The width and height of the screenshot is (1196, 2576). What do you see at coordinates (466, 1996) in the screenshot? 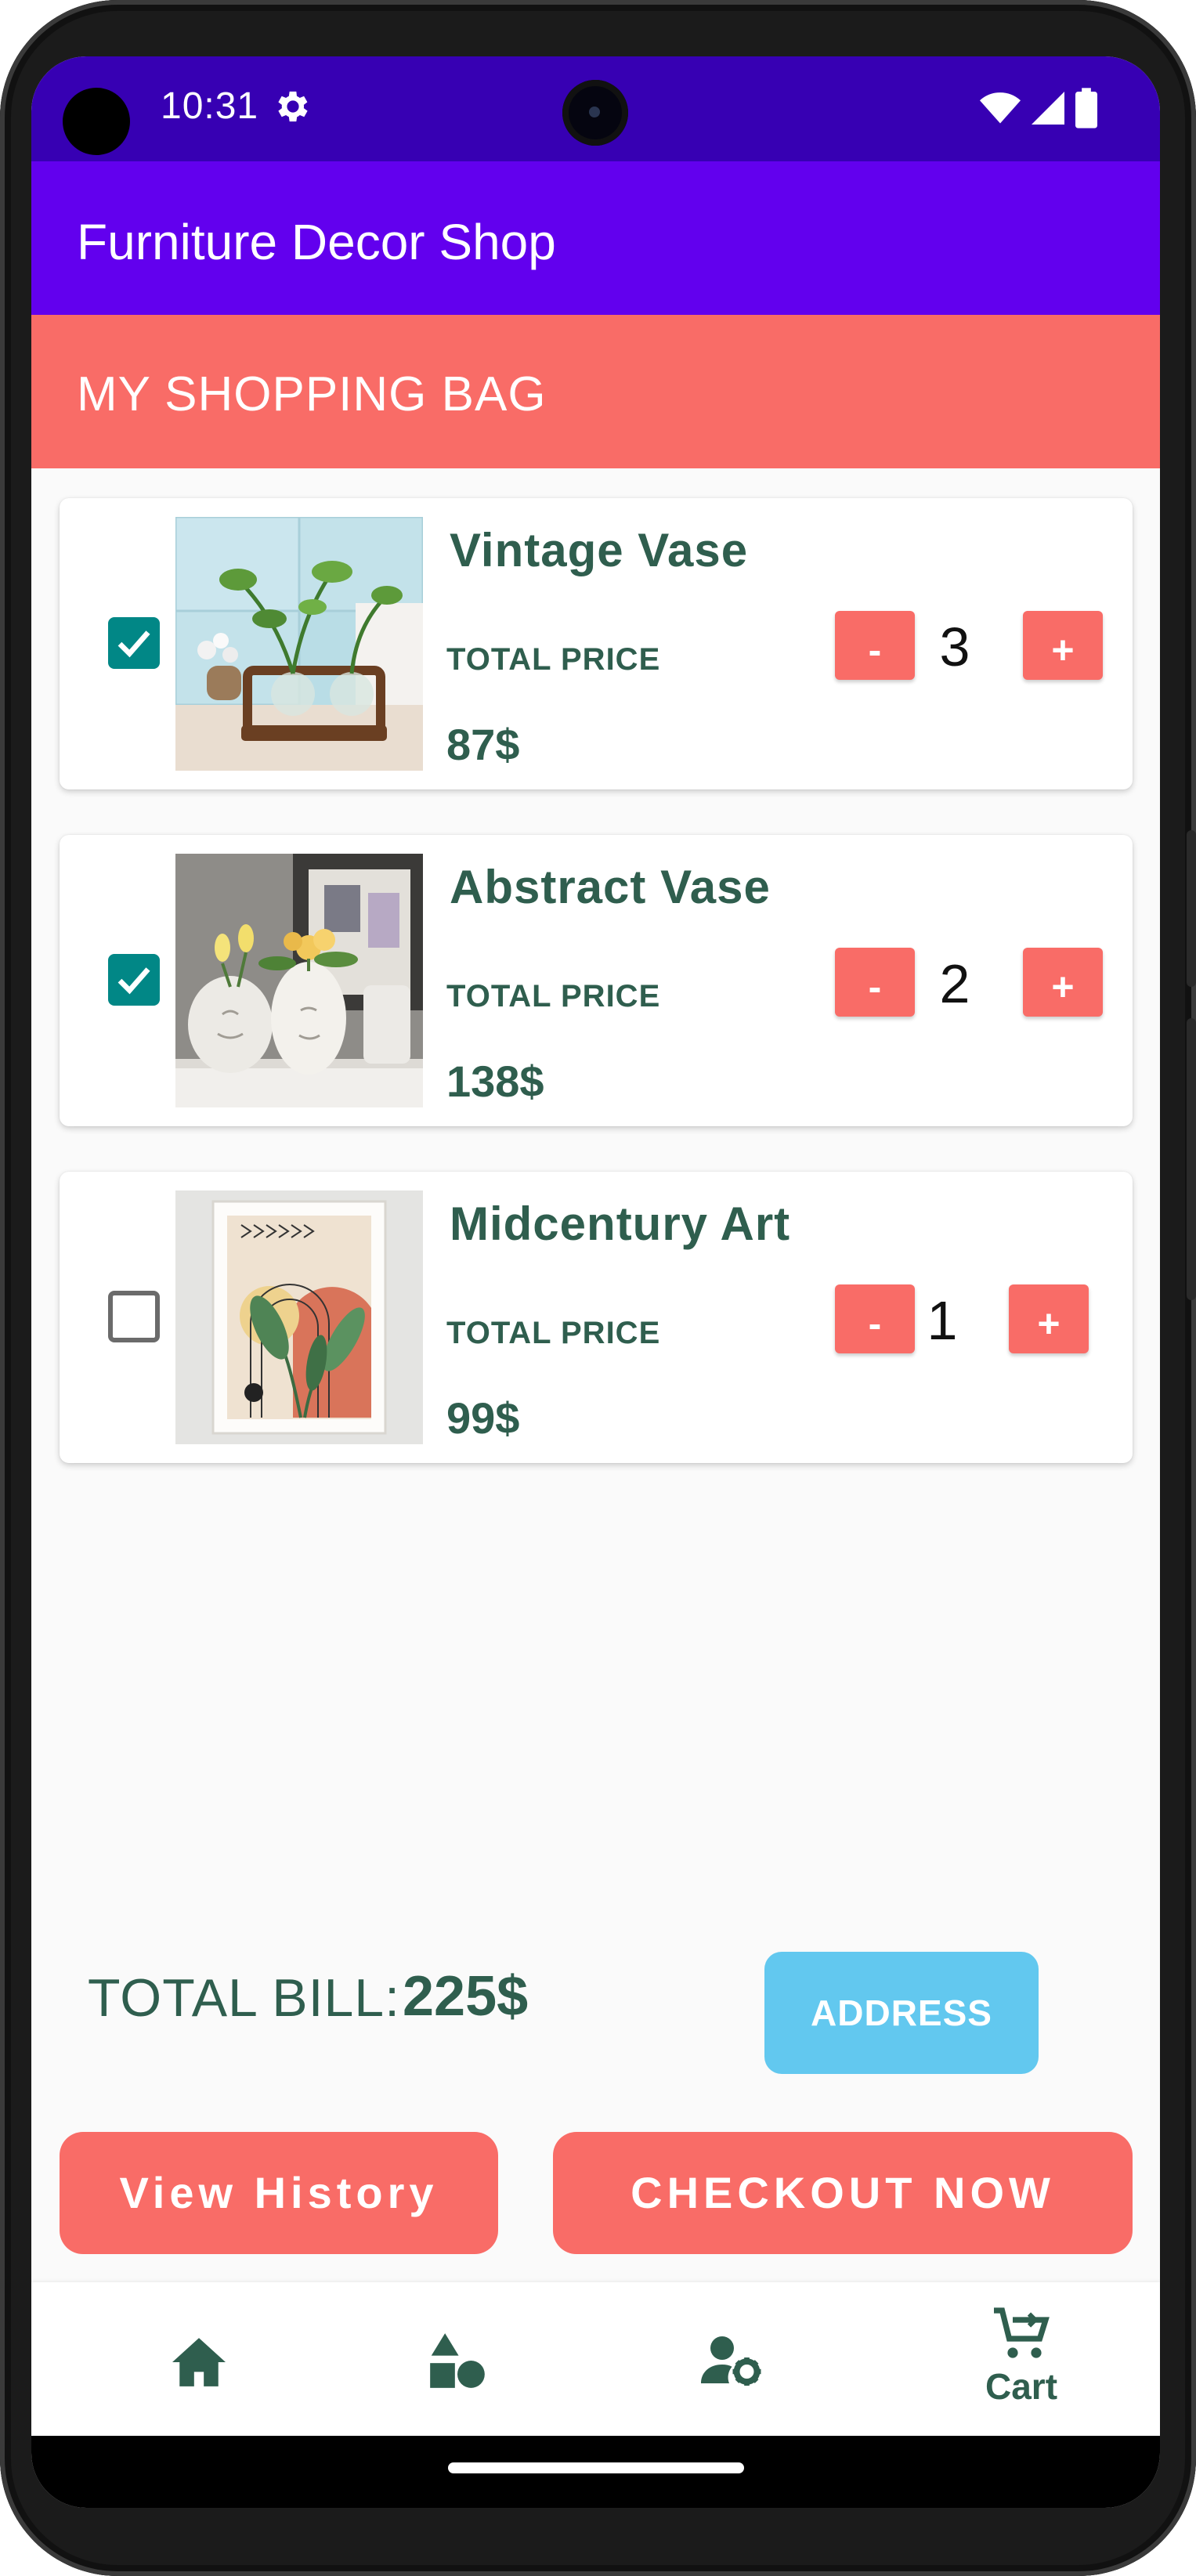
I see `total-bill-value: 225$` at bounding box center [466, 1996].